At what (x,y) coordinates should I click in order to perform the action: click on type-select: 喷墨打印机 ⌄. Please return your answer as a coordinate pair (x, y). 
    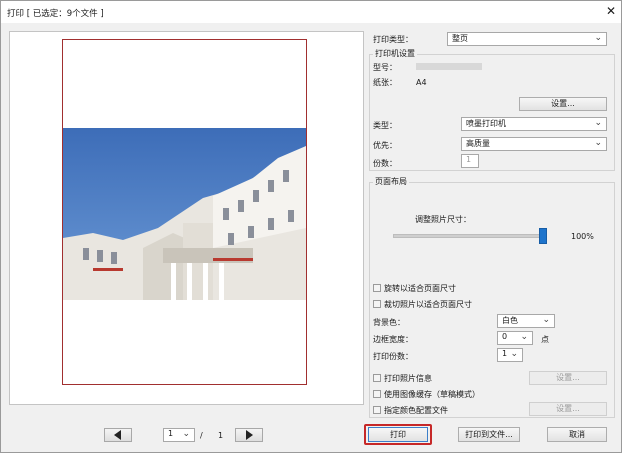
    Looking at the image, I should click on (534, 124).